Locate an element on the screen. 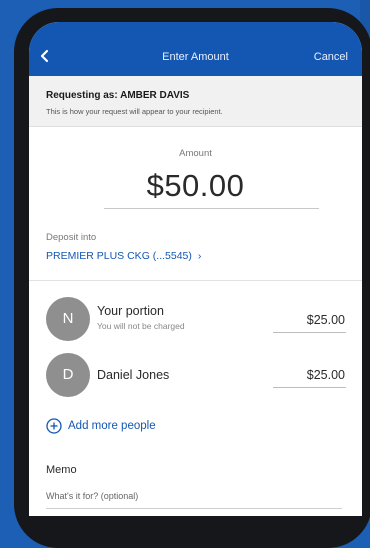 This screenshot has width=370, height=548. person-row-daniel-jones: D Daniel Jones $25.00 is located at coordinates (195, 375).